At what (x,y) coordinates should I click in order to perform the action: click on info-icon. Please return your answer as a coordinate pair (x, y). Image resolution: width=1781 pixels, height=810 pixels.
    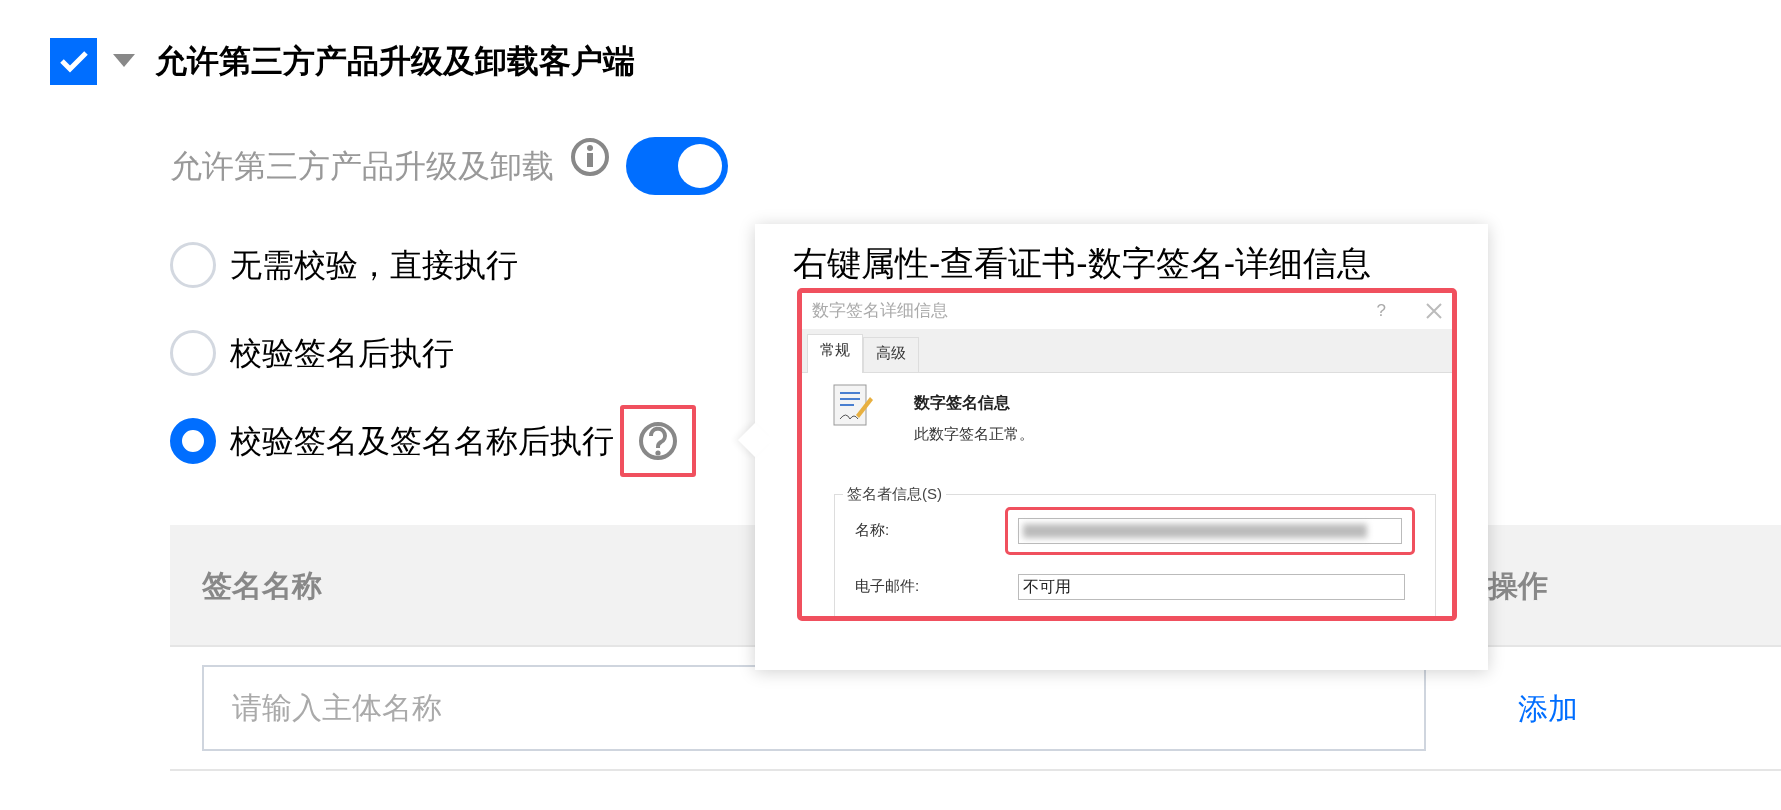
    Looking at the image, I should click on (590, 157).